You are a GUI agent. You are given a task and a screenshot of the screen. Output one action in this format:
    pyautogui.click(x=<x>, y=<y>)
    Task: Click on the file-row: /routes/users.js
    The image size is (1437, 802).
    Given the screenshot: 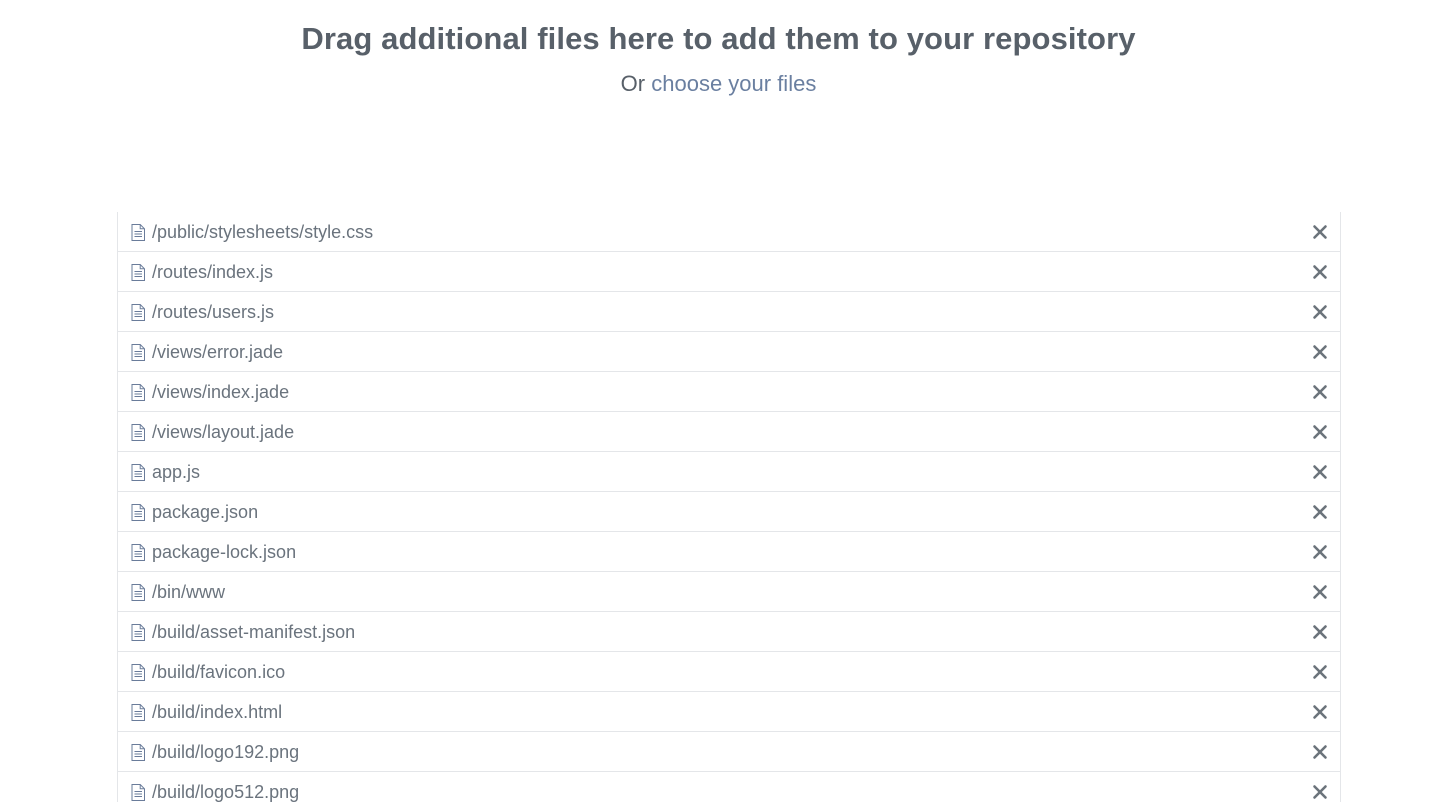 What is the action you would take?
    pyautogui.click(x=729, y=312)
    